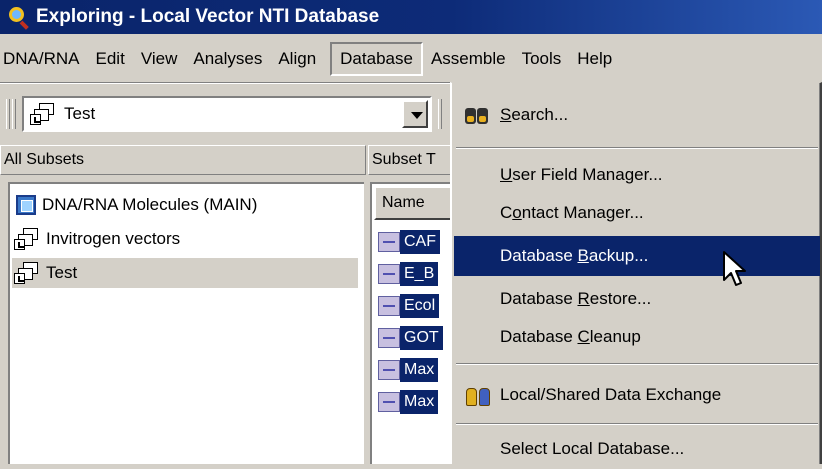  What do you see at coordinates (110, 59) in the screenshot?
I see `menu-edit: Edit` at bounding box center [110, 59].